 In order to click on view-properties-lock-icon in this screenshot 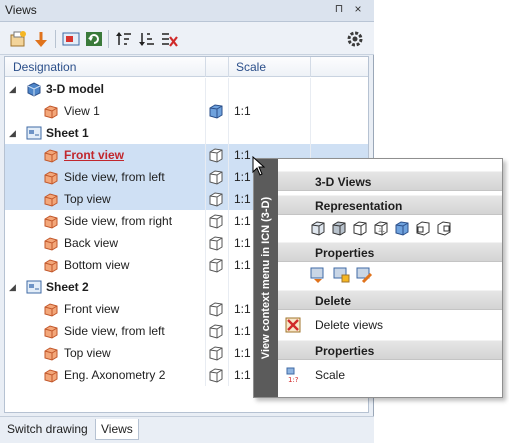, I will do `click(341, 275)`.